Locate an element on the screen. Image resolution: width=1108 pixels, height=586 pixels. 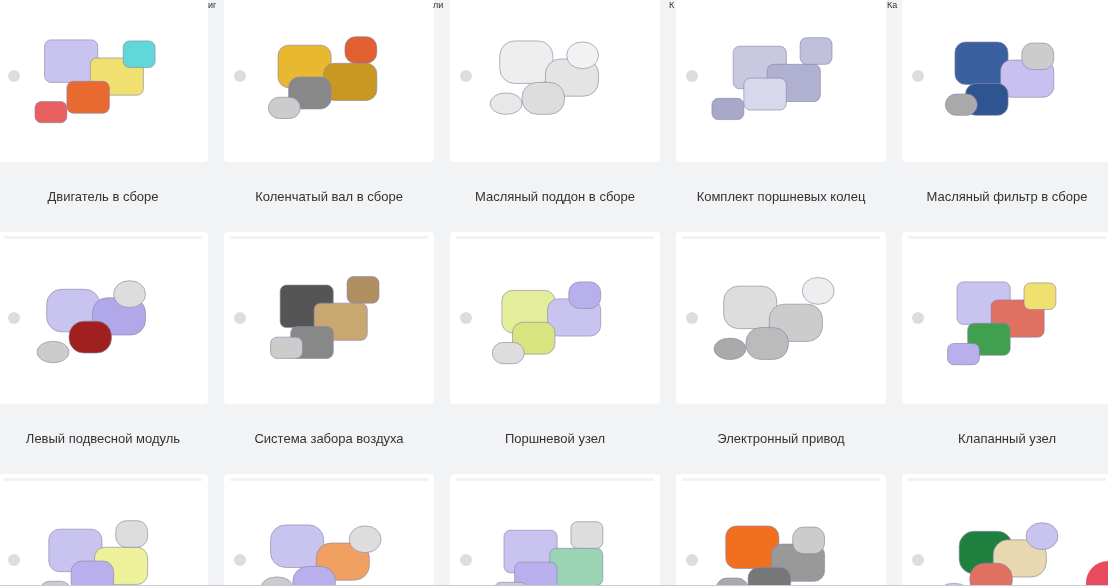
part-title: Комплект поршневых колец is located at coordinates (781, 197).